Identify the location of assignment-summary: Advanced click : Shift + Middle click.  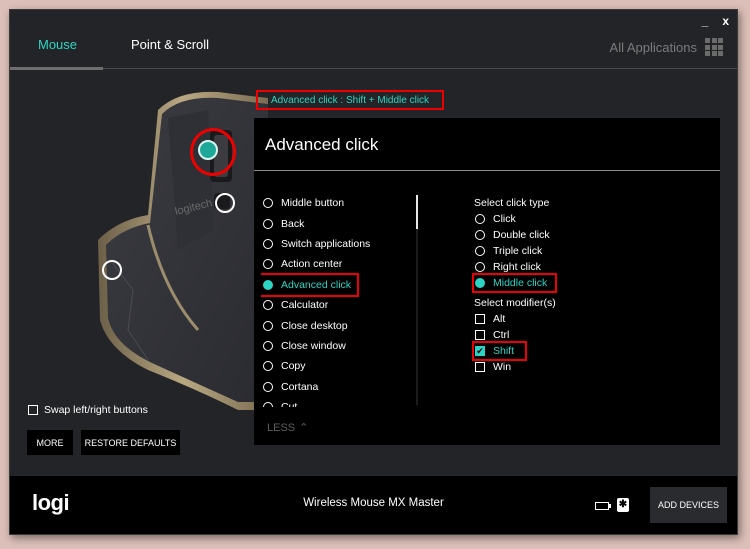
(350, 100).